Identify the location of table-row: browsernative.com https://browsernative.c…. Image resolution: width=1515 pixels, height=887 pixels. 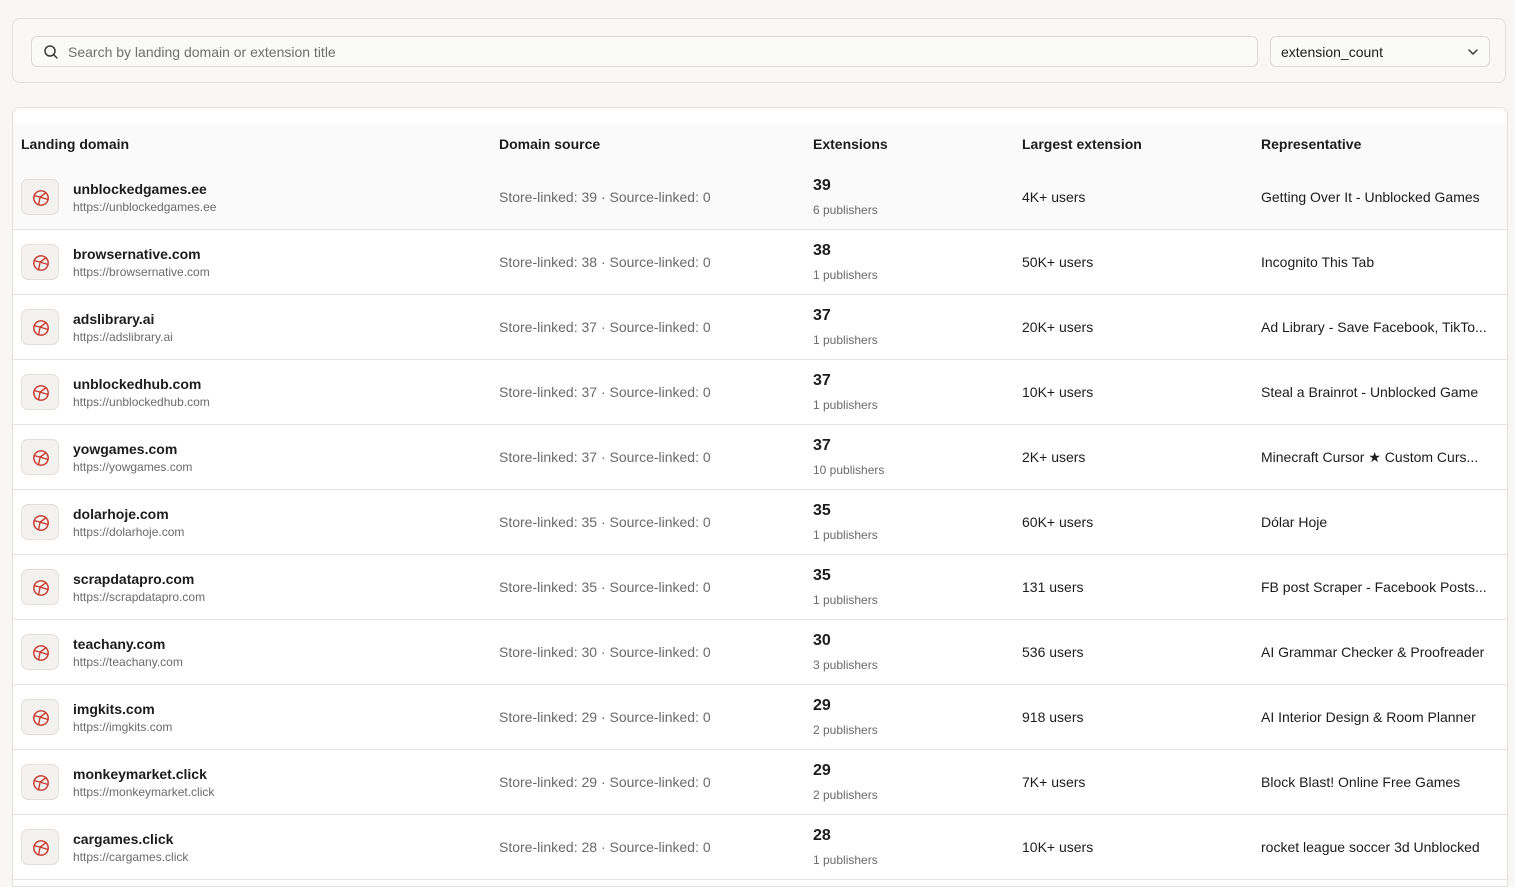
(760, 262).